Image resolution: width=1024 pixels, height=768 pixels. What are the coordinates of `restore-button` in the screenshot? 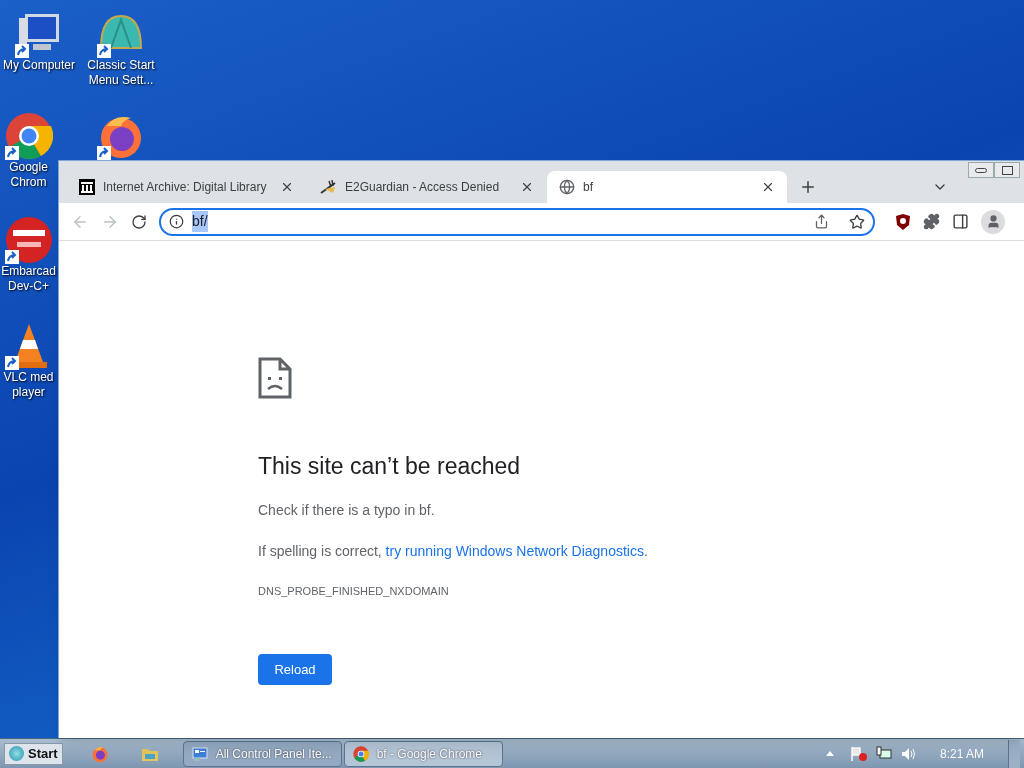 It's located at (1007, 170).